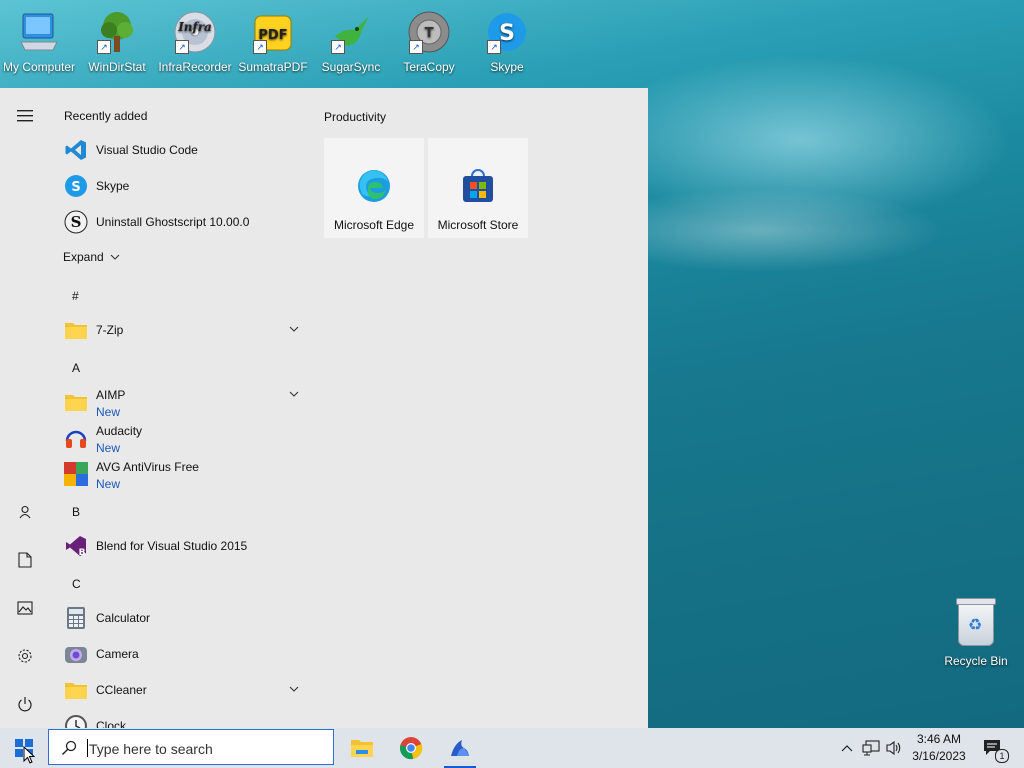 This screenshot has width=1024, height=768. What do you see at coordinates (173, 222) in the screenshot?
I see `app-name: Uninstall Ghostscript 10.00.0` at bounding box center [173, 222].